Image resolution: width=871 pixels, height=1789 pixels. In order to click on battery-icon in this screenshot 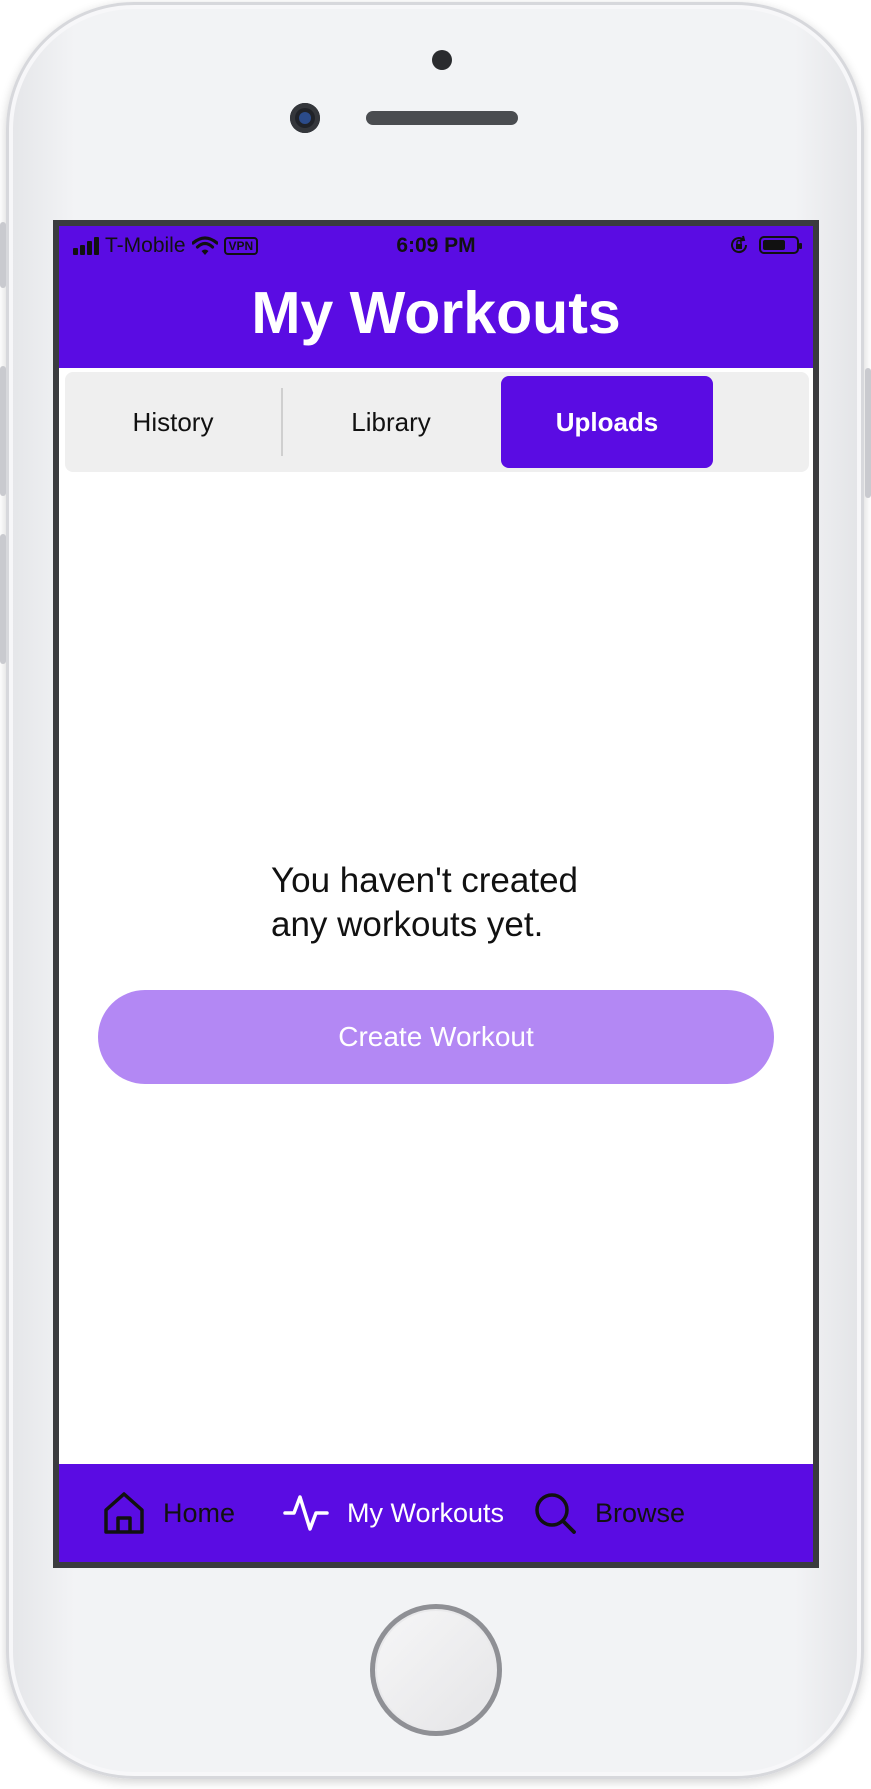, I will do `click(780, 245)`.